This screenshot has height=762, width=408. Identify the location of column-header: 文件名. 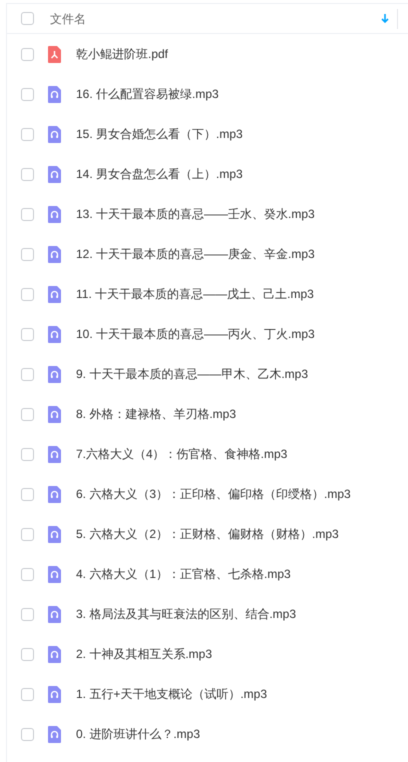
(215, 19).